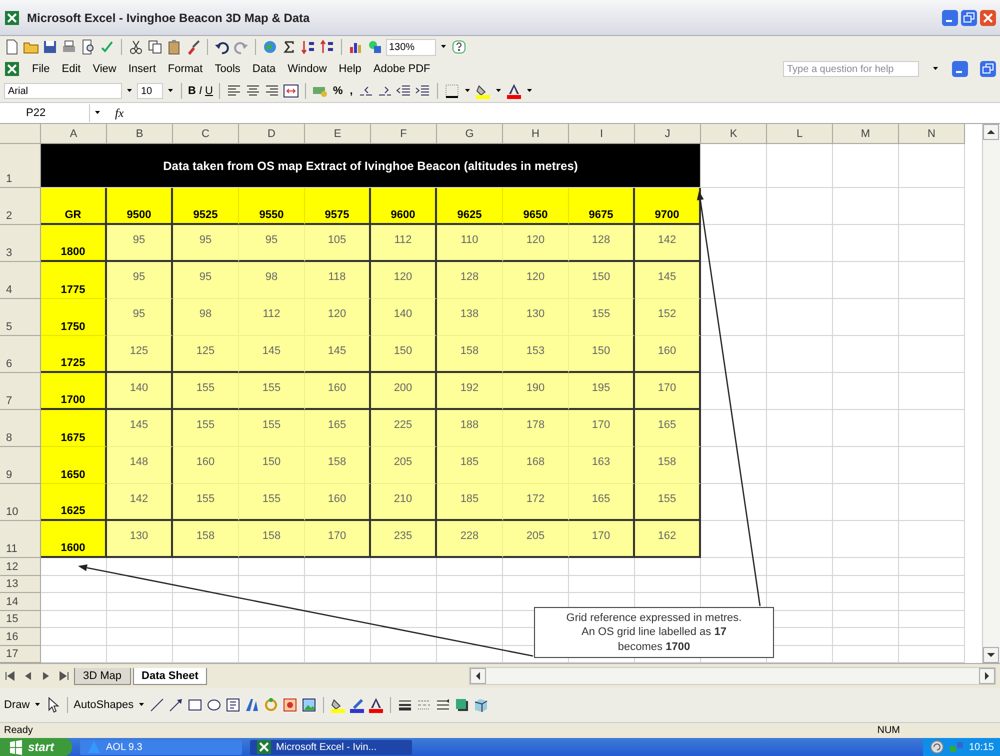 The image size is (1000, 756). What do you see at coordinates (478, 676) in the screenshot?
I see `scroll-left-icon` at bounding box center [478, 676].